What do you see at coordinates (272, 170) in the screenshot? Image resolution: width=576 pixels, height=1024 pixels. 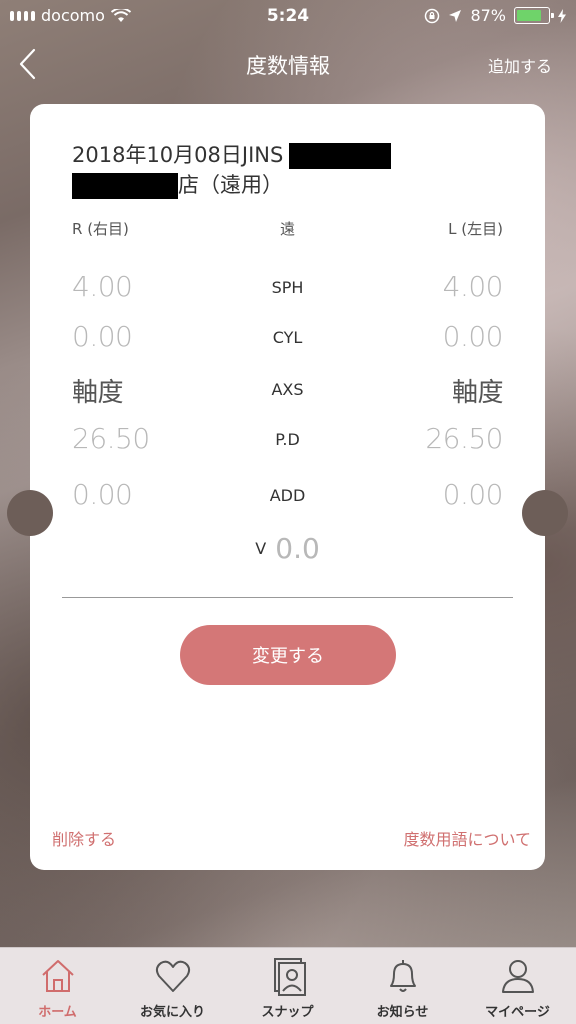 I see `record-title: 2018年10月08日JINS 店（遠用）` at bounding box center [272, 170].